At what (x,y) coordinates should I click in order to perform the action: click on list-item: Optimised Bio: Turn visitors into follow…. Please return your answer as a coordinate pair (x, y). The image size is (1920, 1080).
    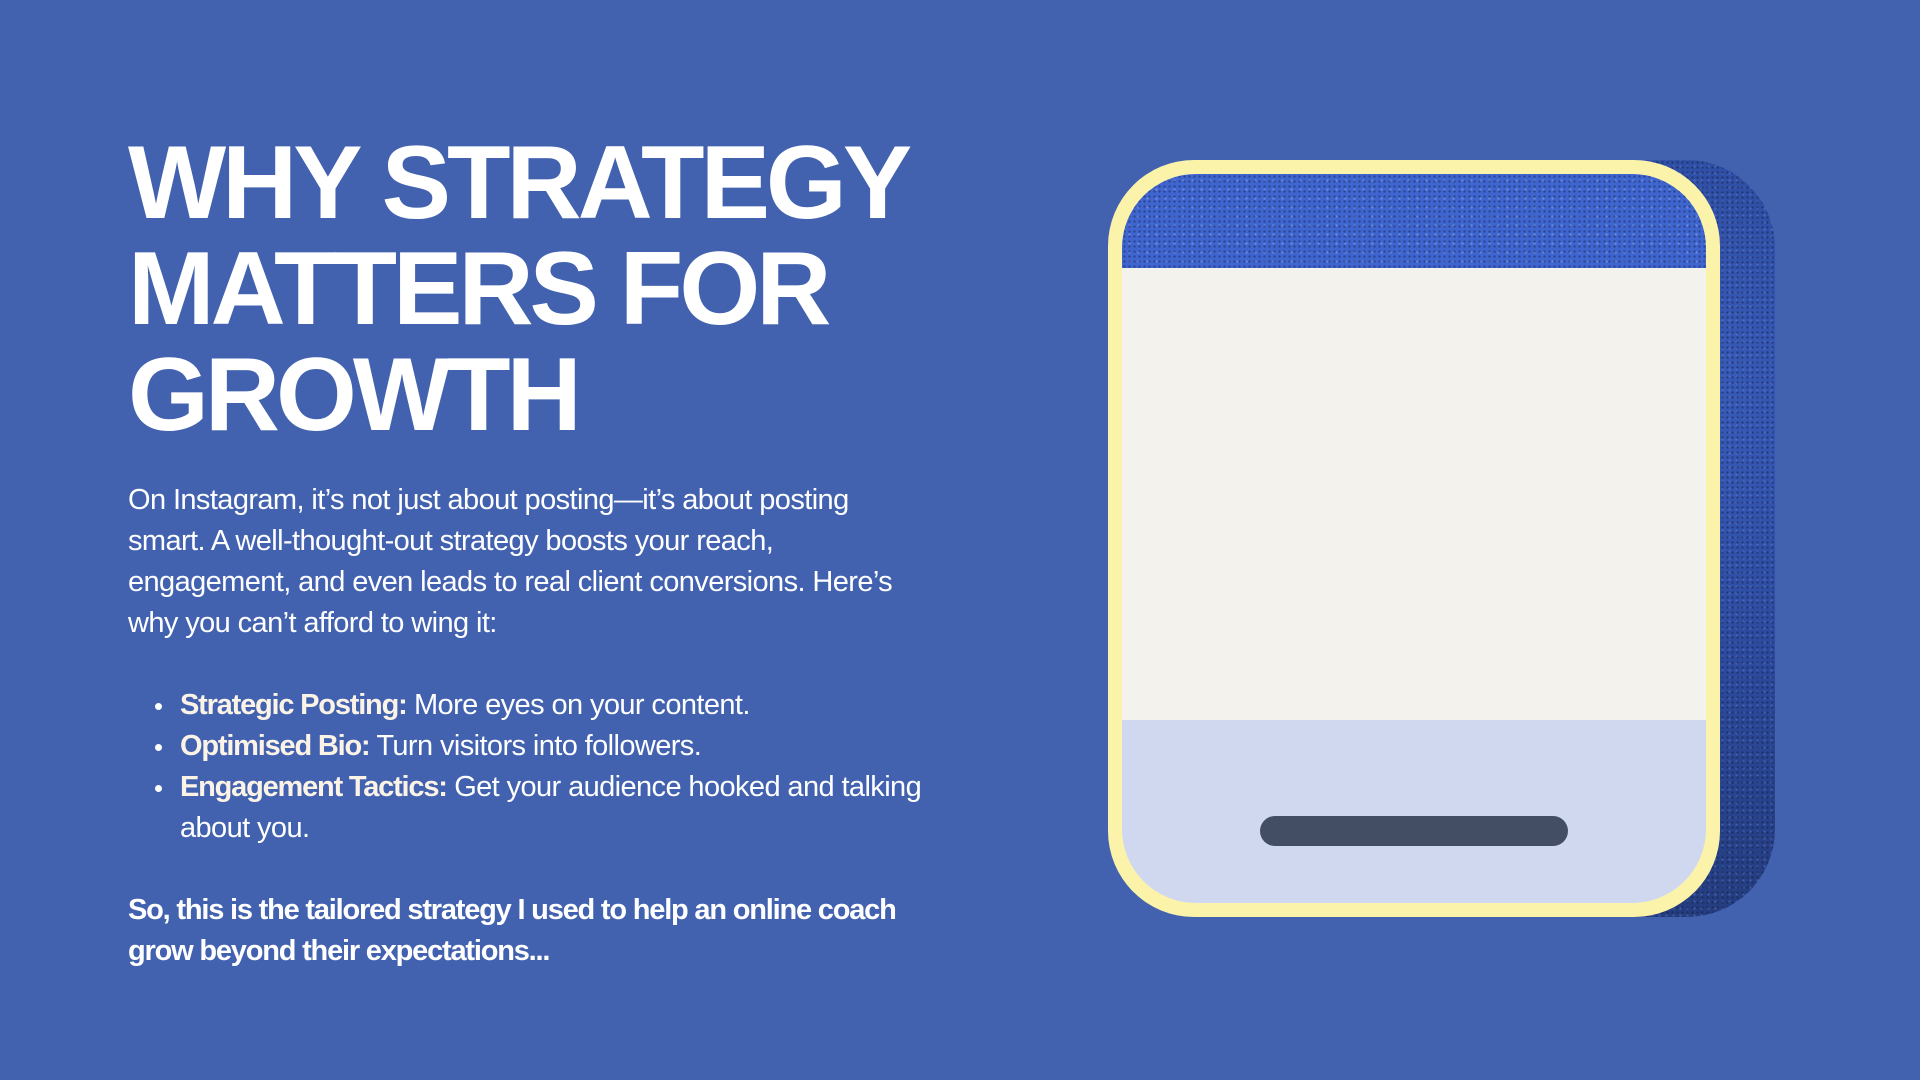
    Looking at the image, I should click on (557, 746).